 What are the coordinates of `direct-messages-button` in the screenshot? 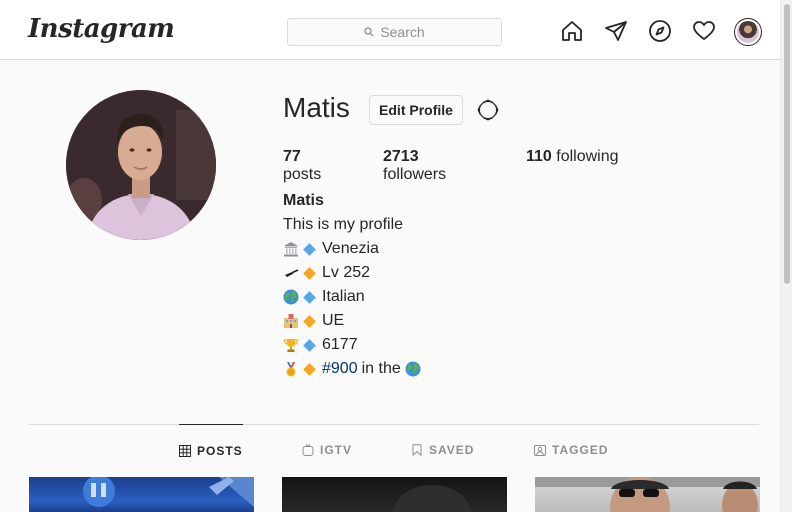 It's located at (616, 31).